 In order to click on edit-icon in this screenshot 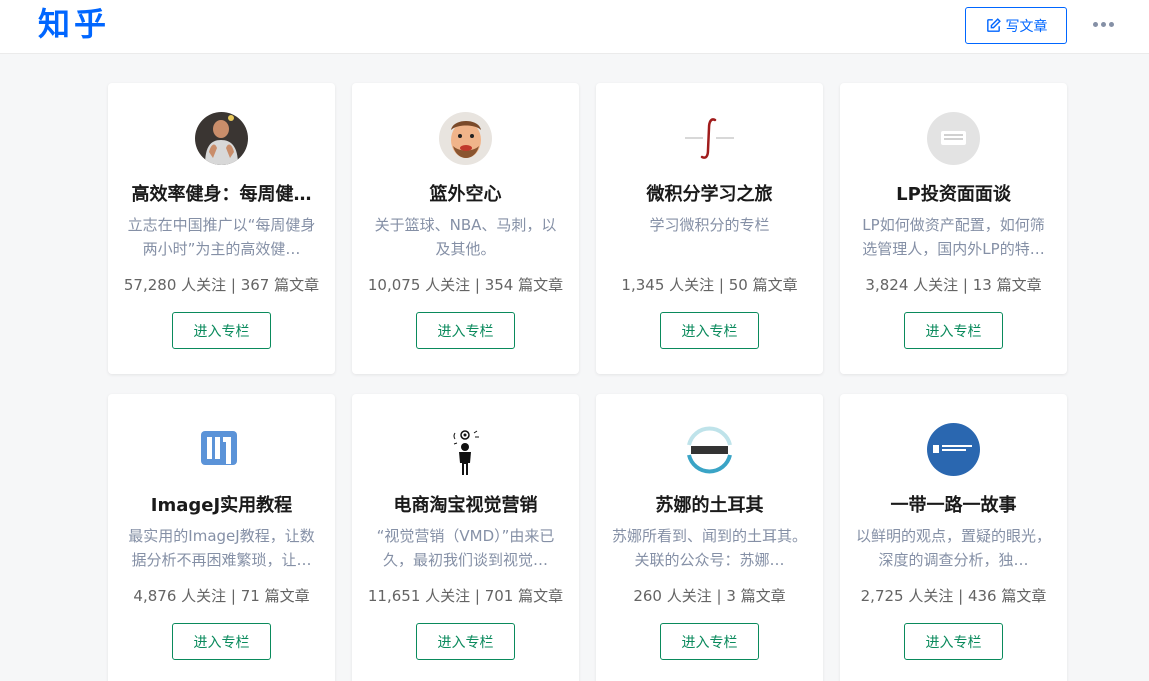, I will do `click(993, 25)`.